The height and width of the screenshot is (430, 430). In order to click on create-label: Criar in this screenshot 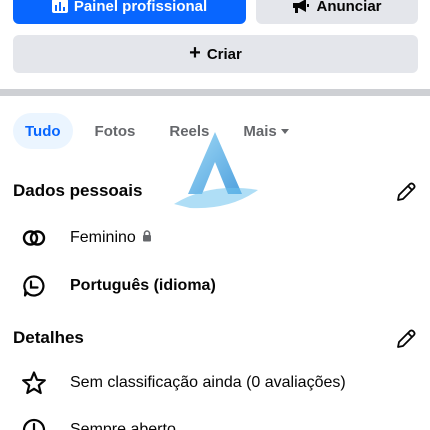, I will do `click(224, 54)`.